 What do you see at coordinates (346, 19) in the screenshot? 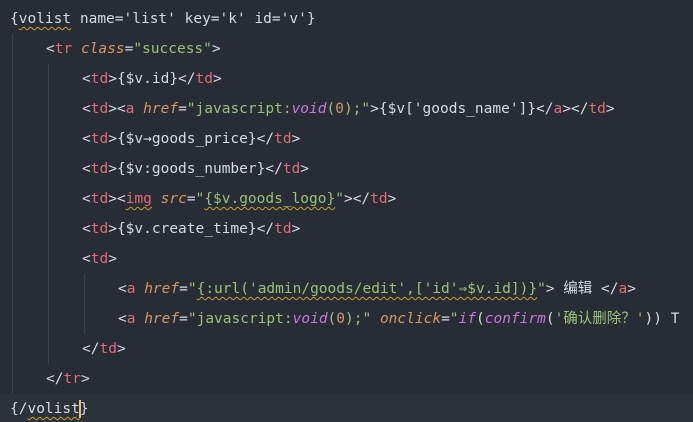
I see `code-line: {volist name='list' key='k' id='v'}` at bounding box center [346, 19].